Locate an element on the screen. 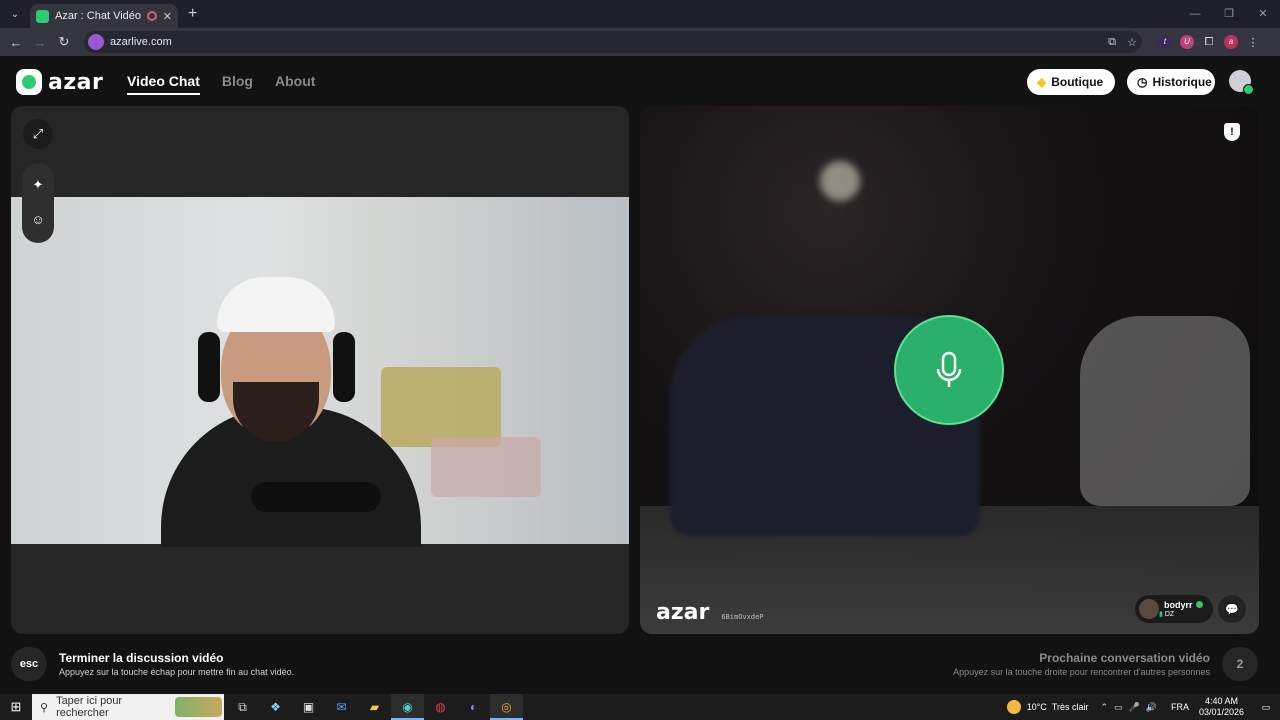  browser-tab: Azar : Chat Vidéo avec de n ✕ is located at coordinates (104, 16).